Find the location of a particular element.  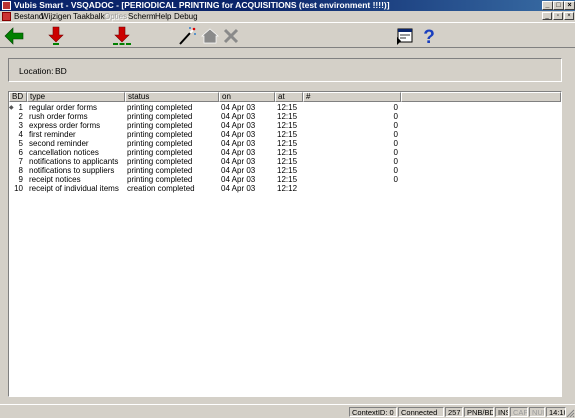

print-single-icon is located at coordinates (56, 36).